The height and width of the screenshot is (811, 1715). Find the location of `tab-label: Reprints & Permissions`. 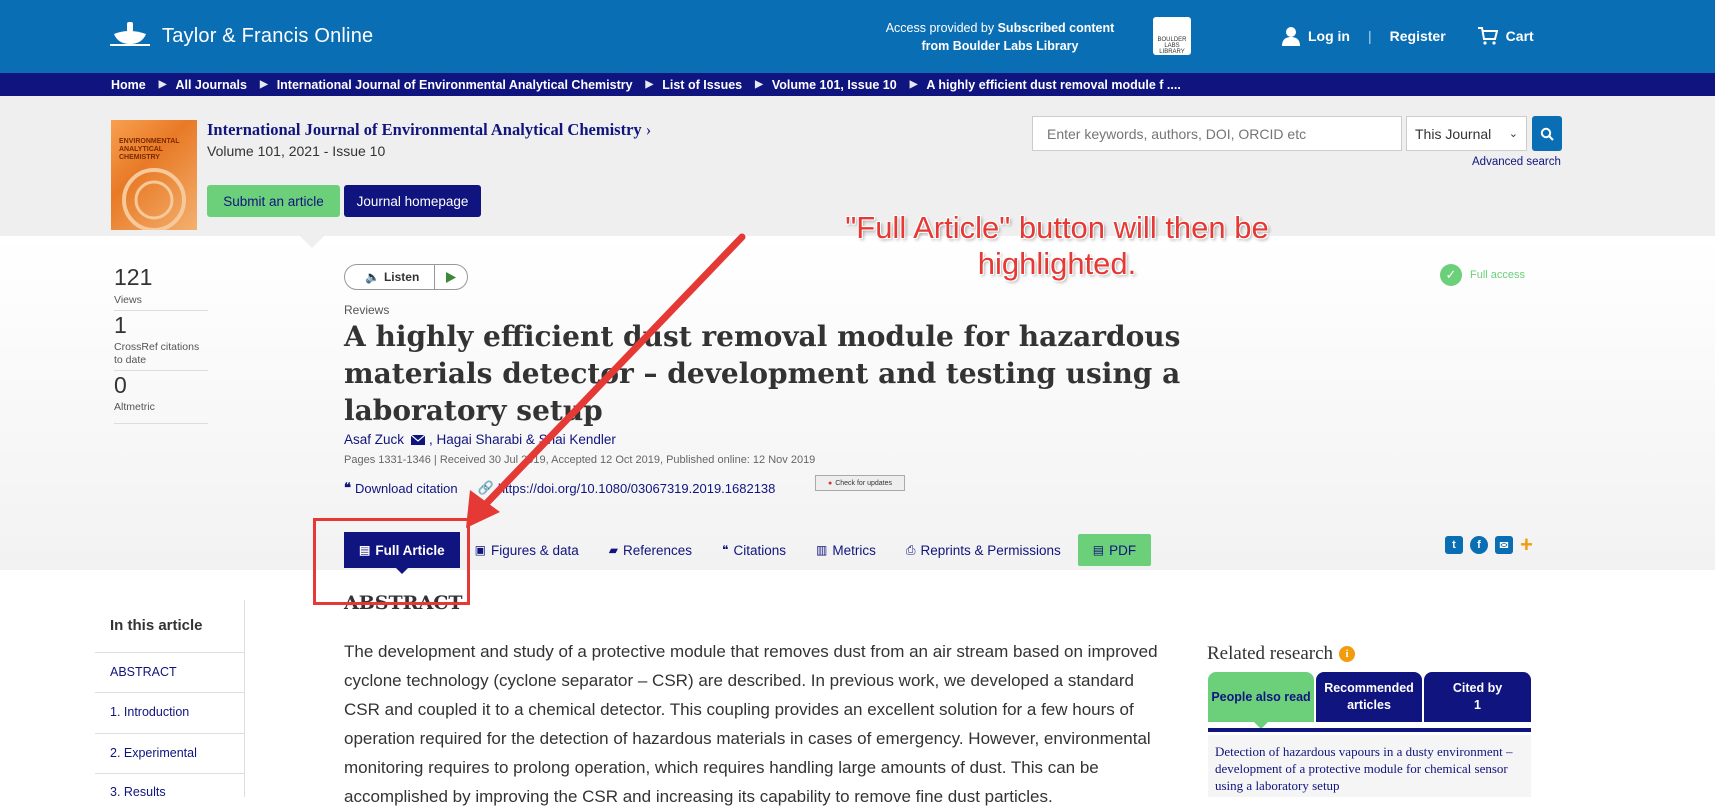

tab-label: Reprints & Permissions is located at coordinates (990, 550).